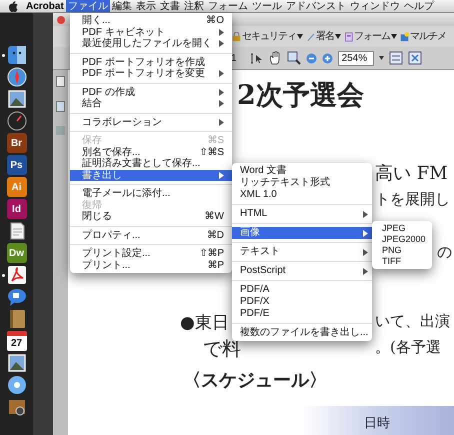 The image size is (454, 435). Describe the element at coordinates (302, 195) in the screenshot. I see `menu-item: XML 1.0` at that location.